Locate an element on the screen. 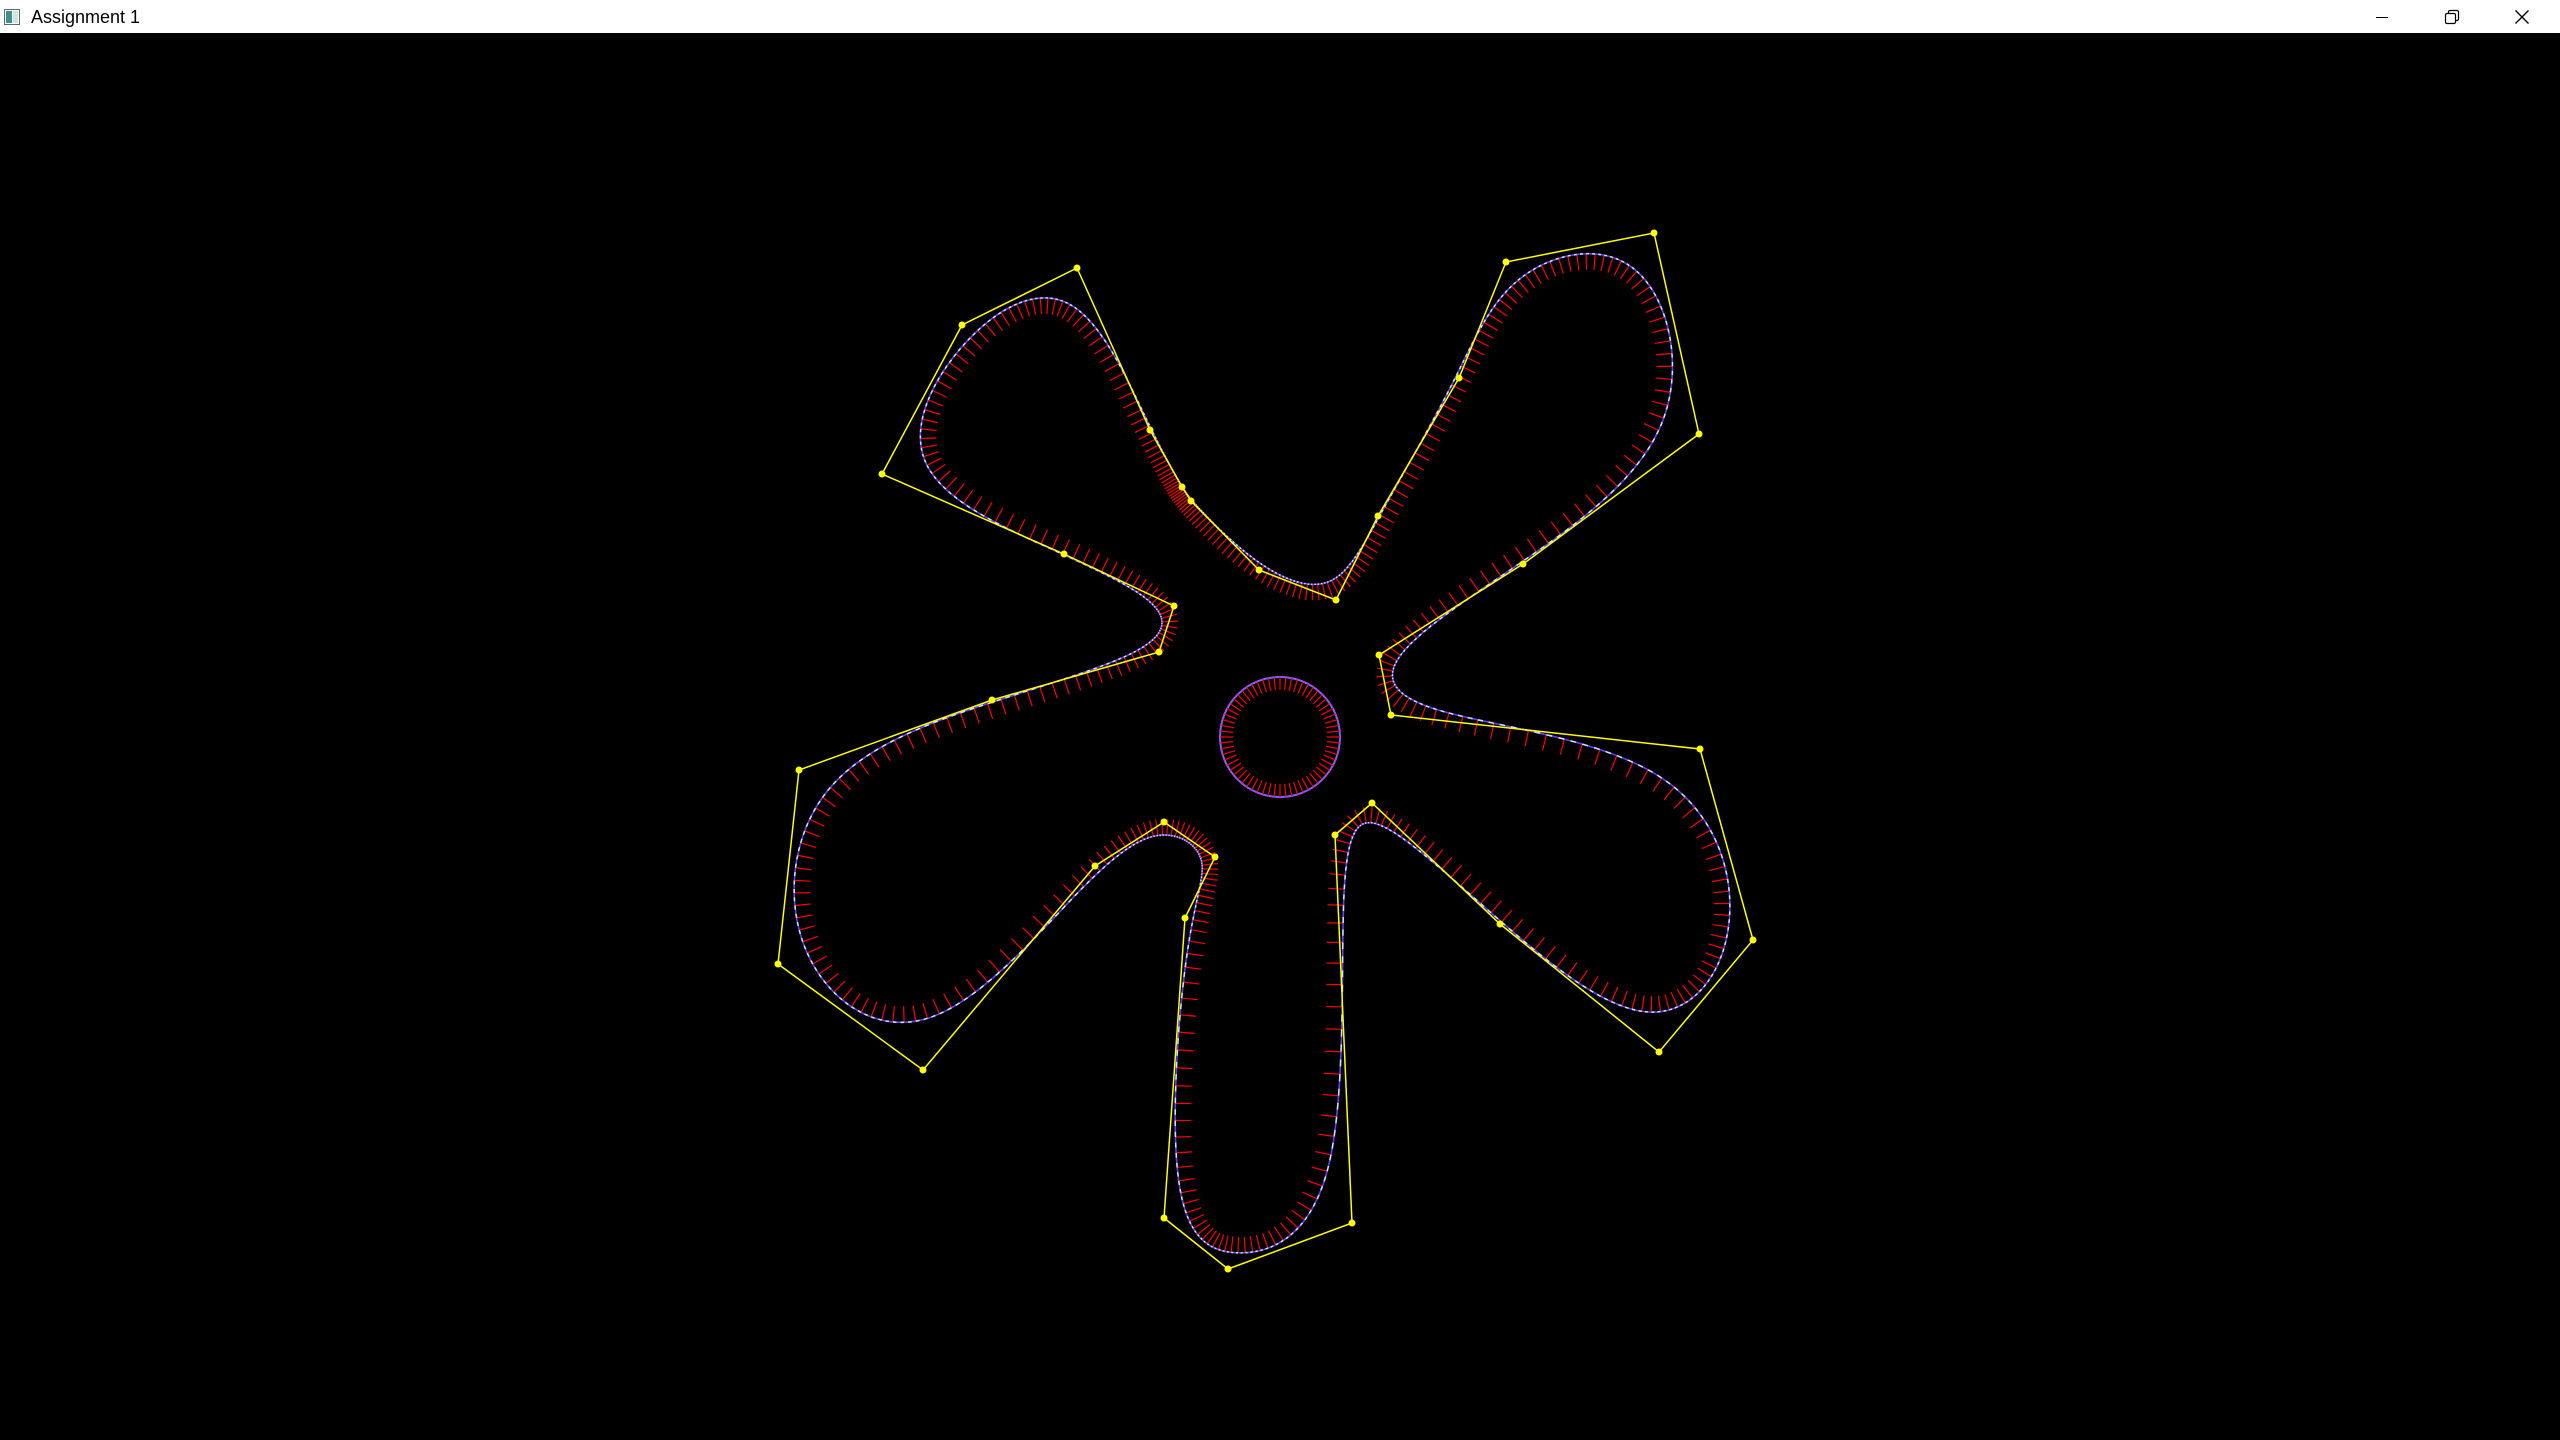 The image size is (2560, 1440). close-button is located at coordinates (2522, 16).